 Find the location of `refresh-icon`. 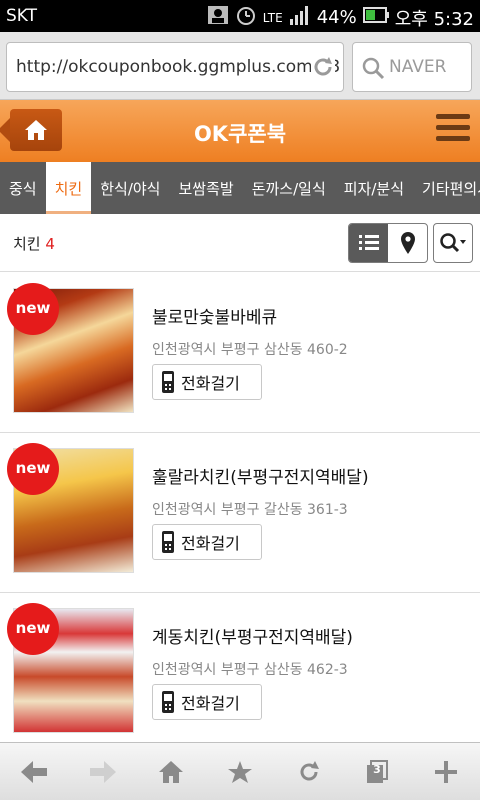

refresh-icon is located at coordinates (309, 770).